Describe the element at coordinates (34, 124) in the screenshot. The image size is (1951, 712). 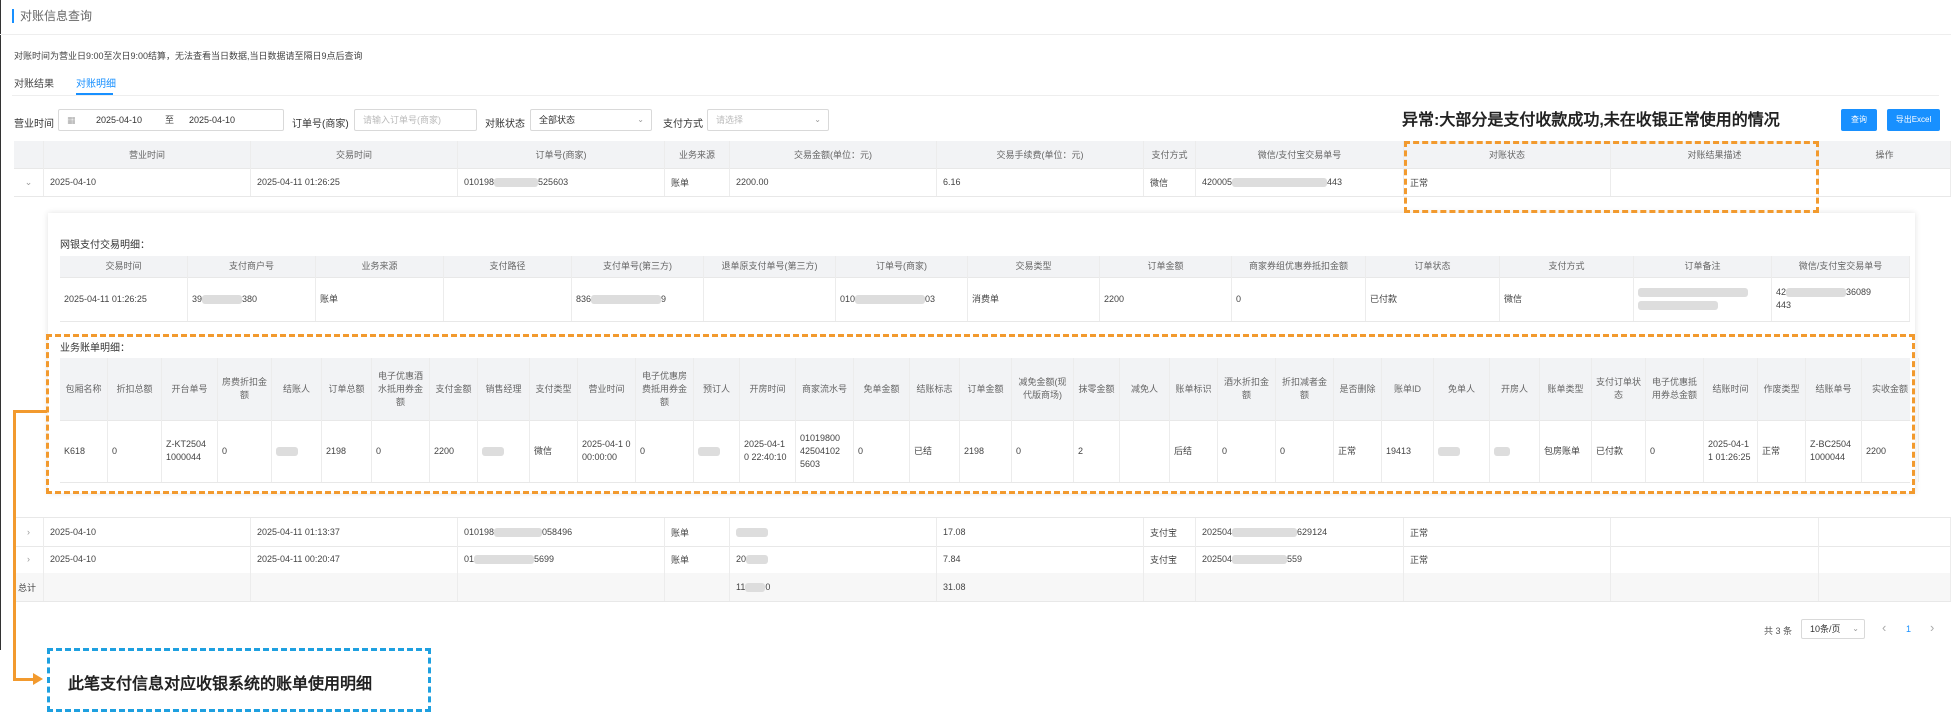
I see `business-time-label: 营业时间` at that location.